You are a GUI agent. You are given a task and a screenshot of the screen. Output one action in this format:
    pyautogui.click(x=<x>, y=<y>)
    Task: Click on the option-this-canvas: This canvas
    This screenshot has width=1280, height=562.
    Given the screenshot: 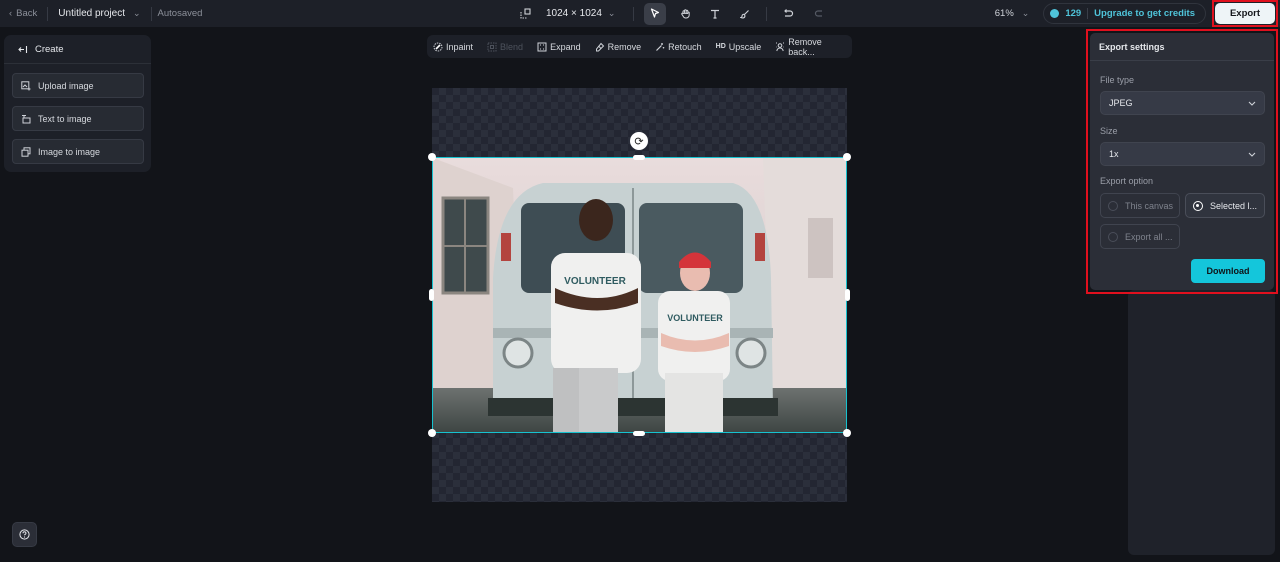 What is the action you would take?
    pyautogui.click(x=1140, y=205)
    